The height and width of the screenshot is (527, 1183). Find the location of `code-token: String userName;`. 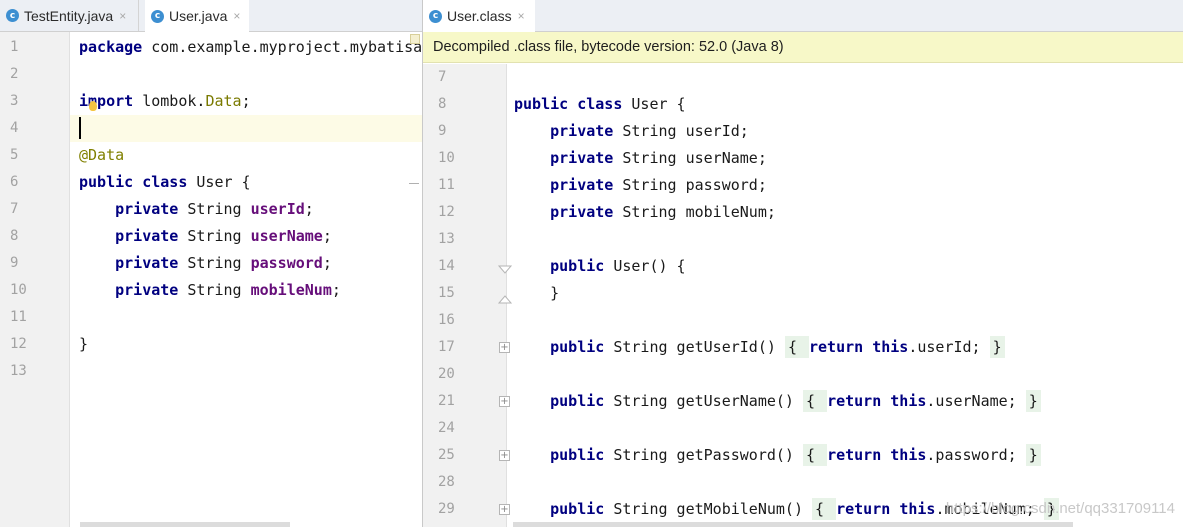

code-token: String userName; is located at coordinates (690, 158).